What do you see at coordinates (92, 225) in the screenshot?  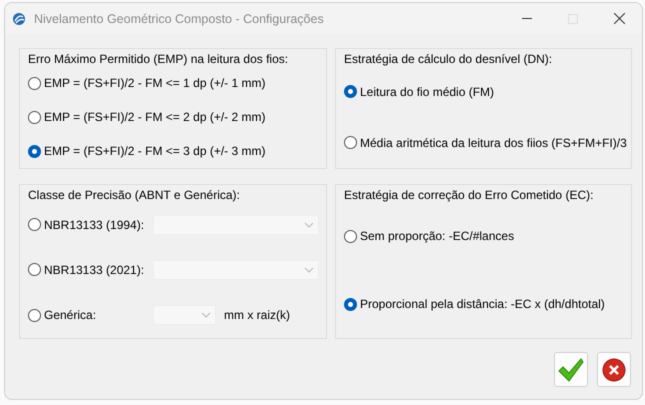 I see `option-label: NBR13133 (1994):` at bounding box center [92, 225].